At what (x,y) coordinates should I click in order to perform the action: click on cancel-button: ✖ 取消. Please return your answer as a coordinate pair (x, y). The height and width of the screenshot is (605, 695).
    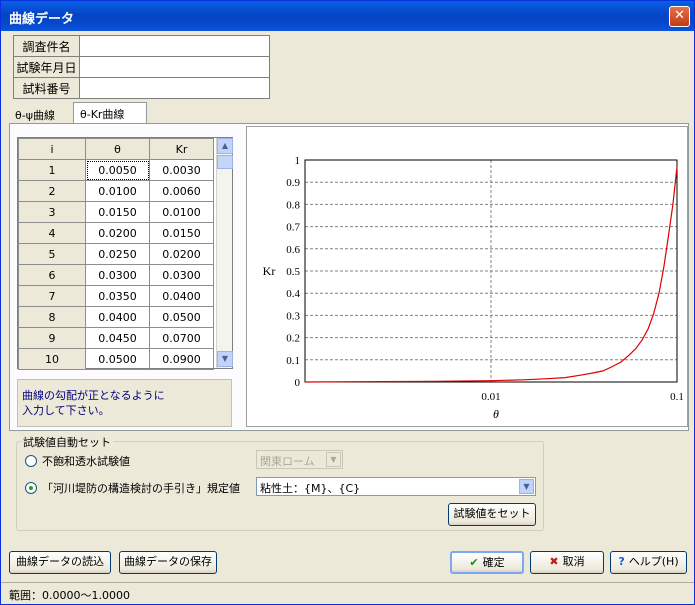
    Looking at the image, I should click on (567, 562).